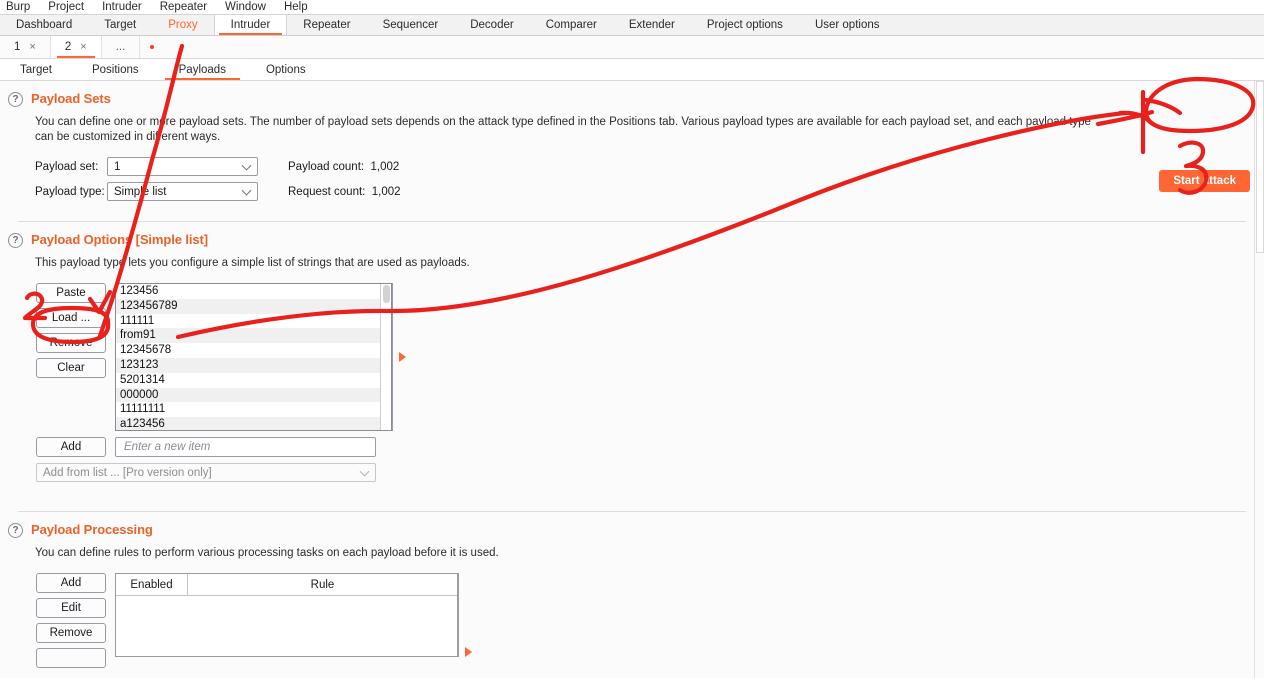  I want to click on menu-item-window: Window, so click(252, 7).